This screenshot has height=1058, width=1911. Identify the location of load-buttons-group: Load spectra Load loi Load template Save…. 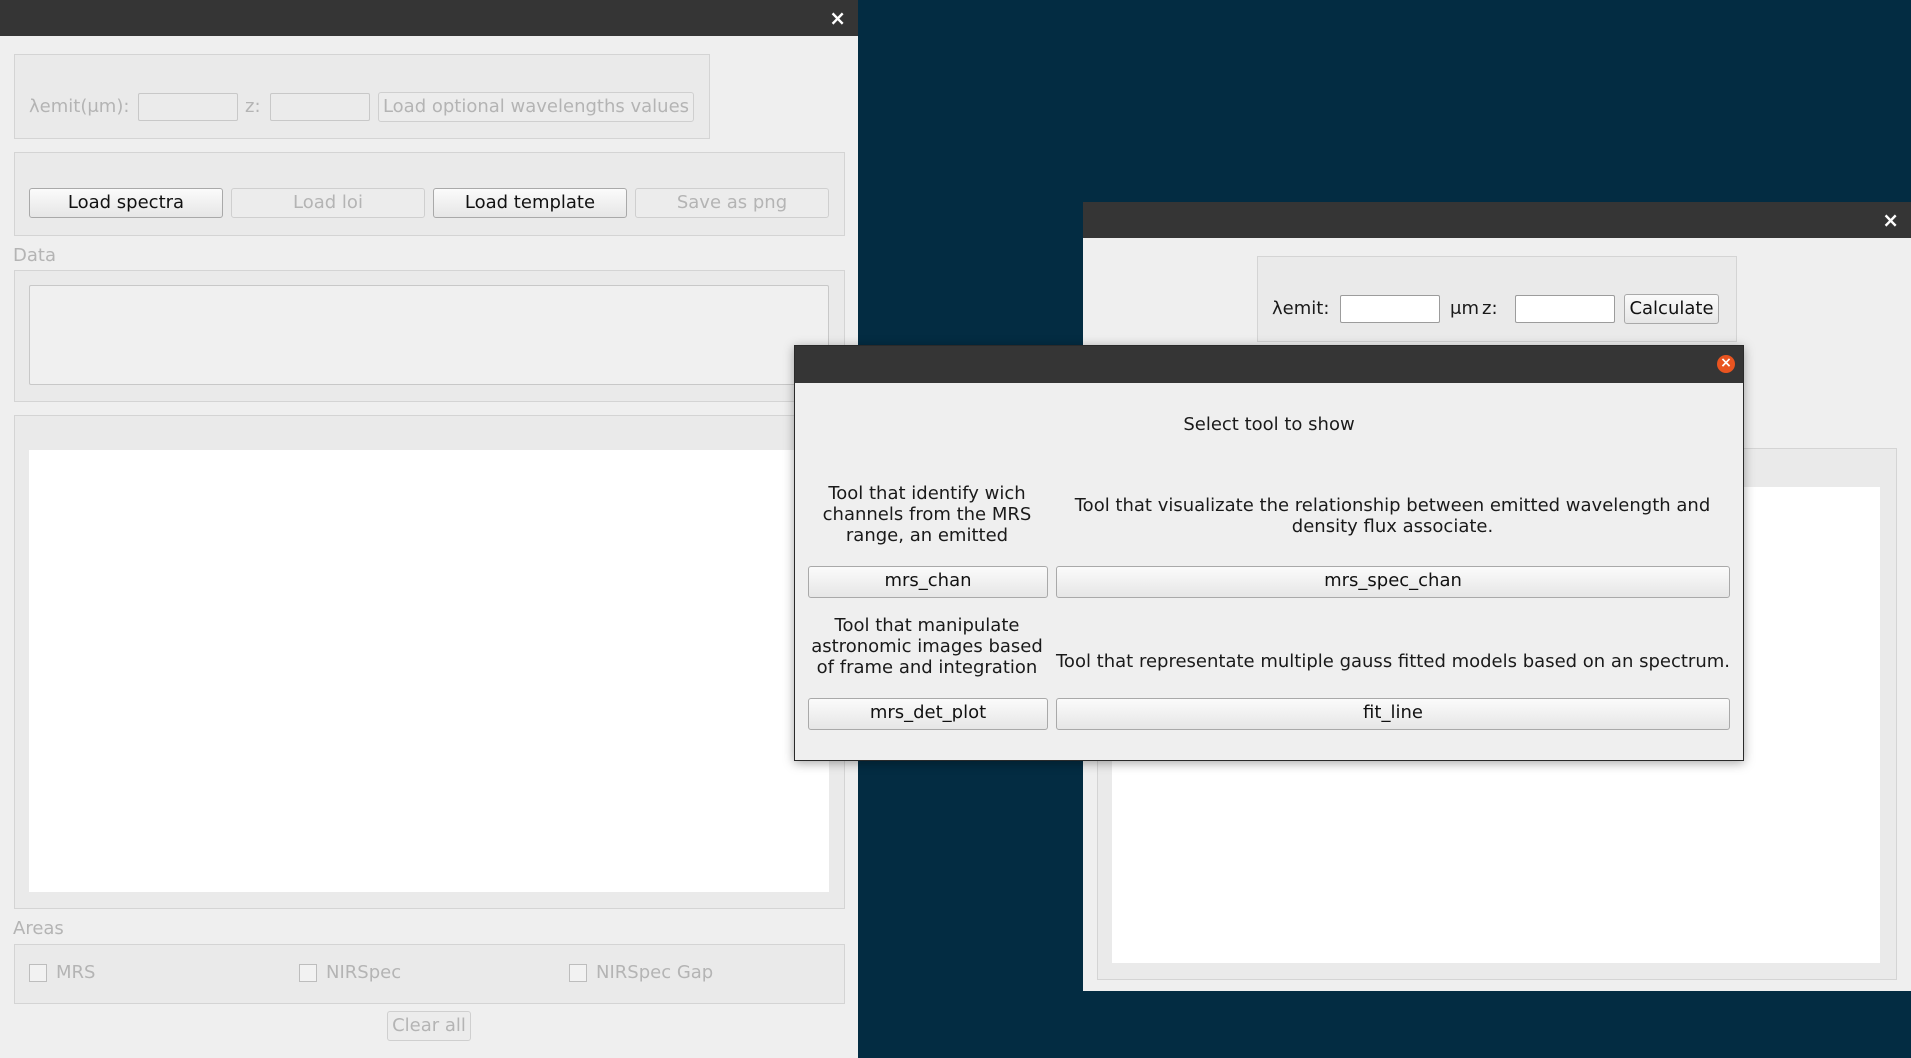
(429, 194).